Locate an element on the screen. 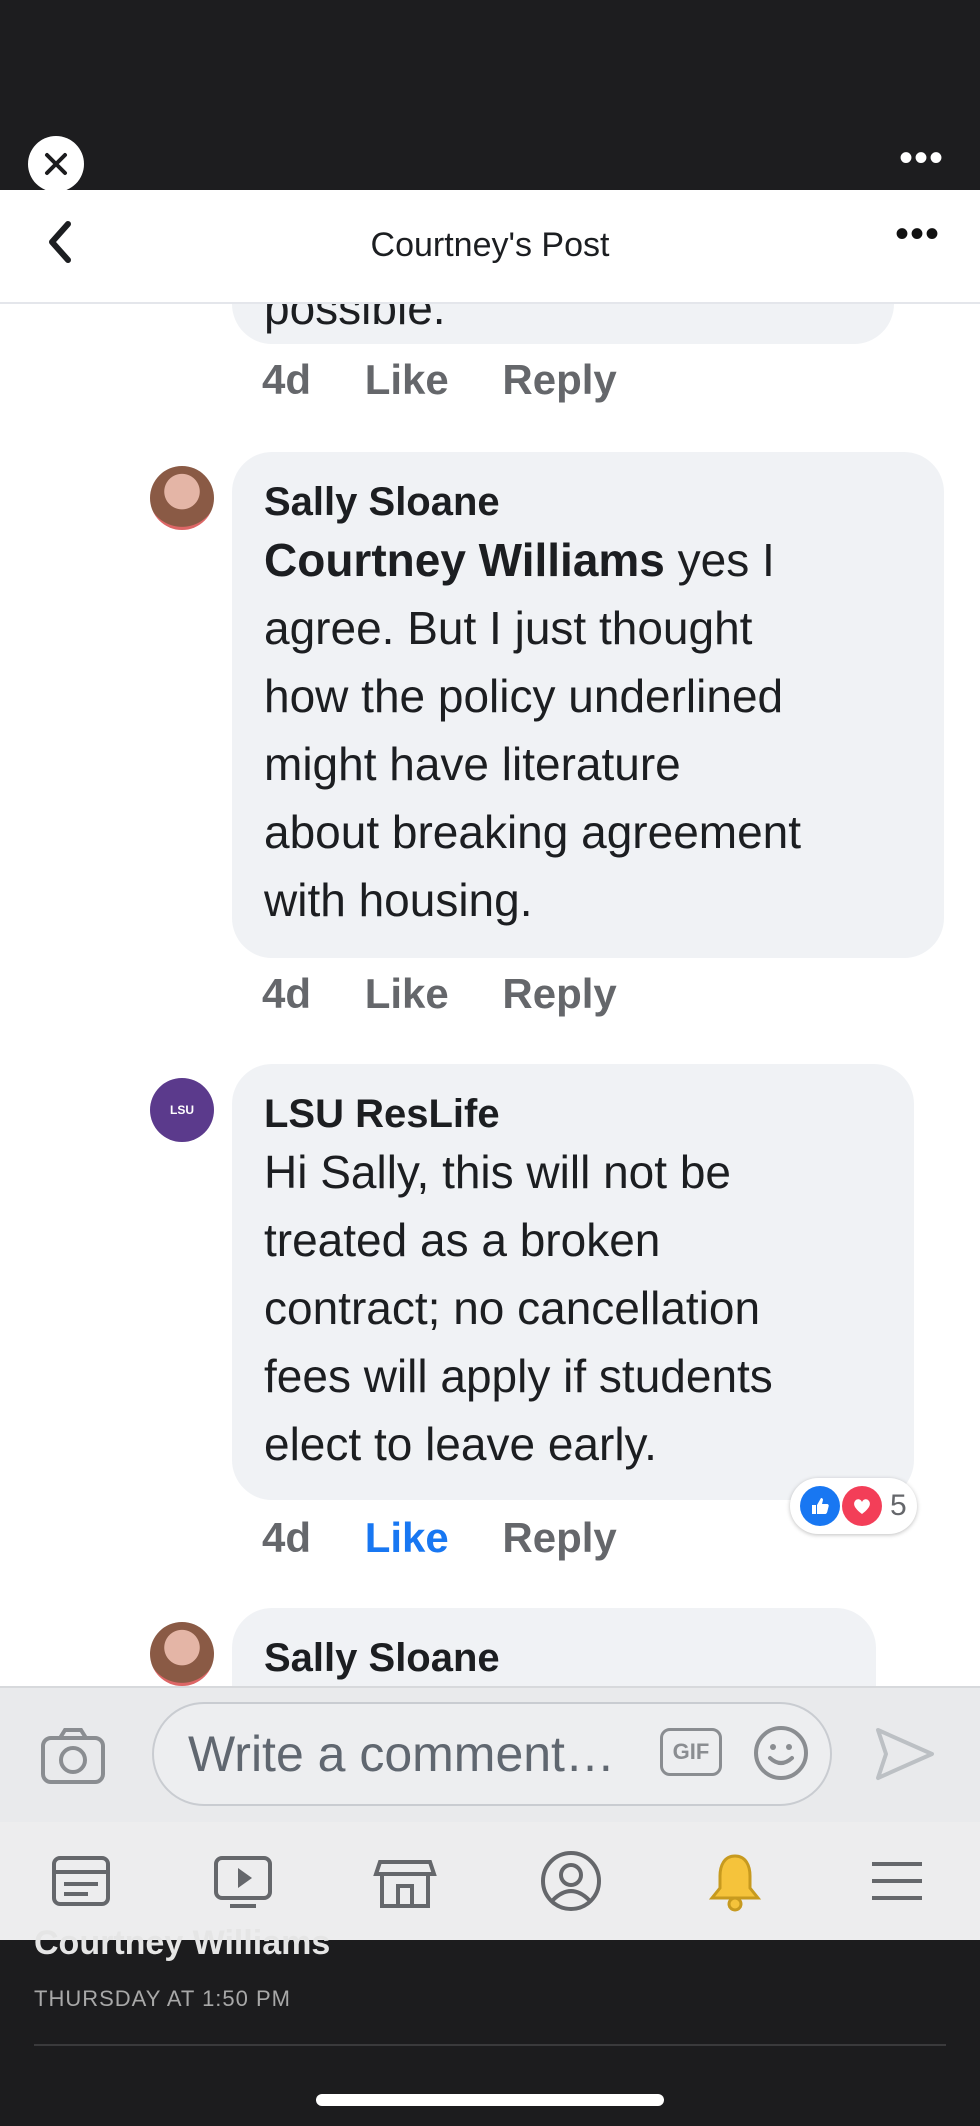 The image size is (980, 2126). comment-text-line: Hi Sally, this will not be is located at coordinates (497, 1172).